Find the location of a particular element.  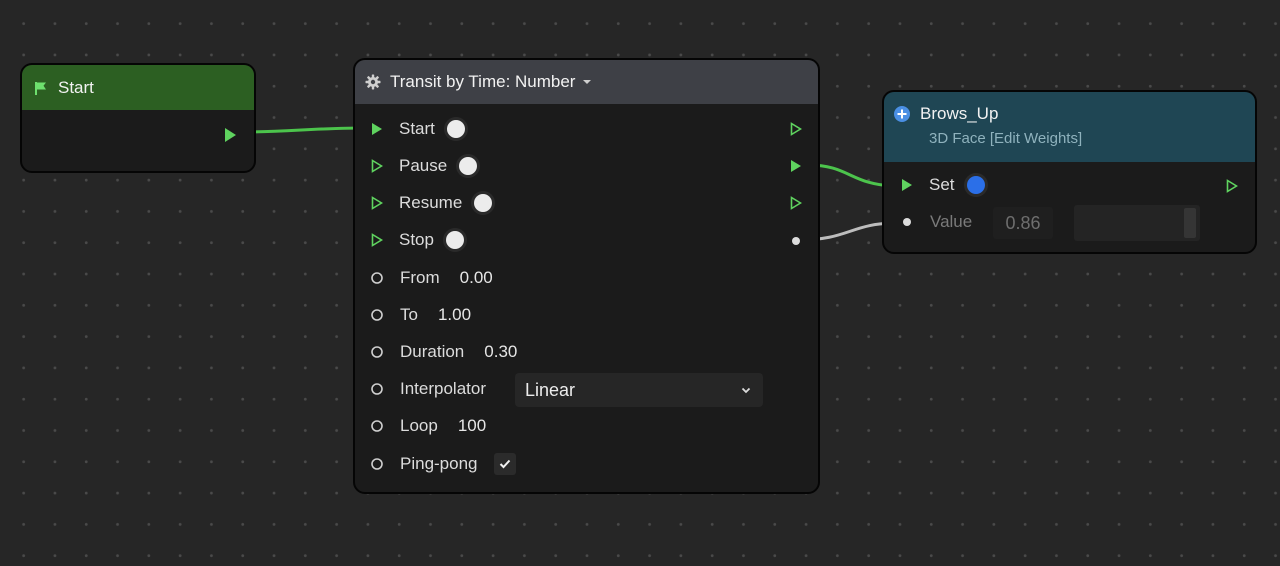

input-row-from: From 0.00 is located at coordinates (431, 278).